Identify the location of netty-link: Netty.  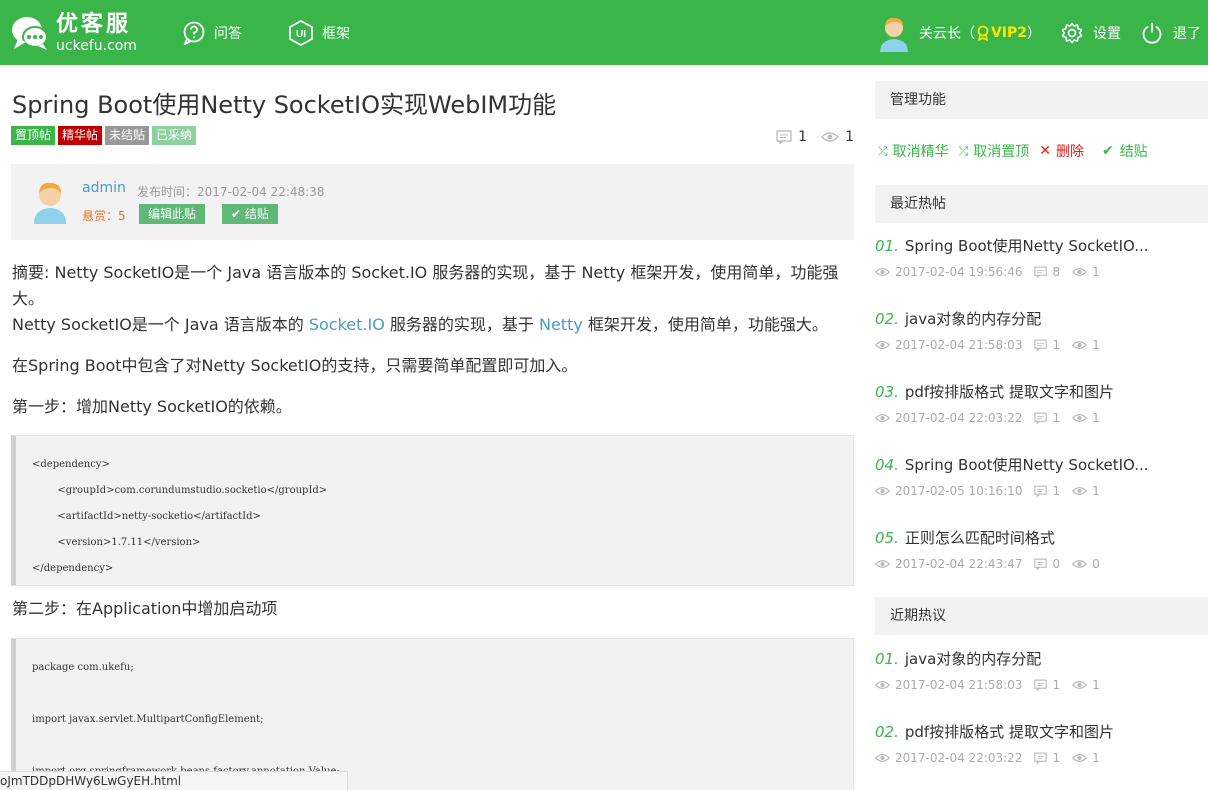
(561, 324).